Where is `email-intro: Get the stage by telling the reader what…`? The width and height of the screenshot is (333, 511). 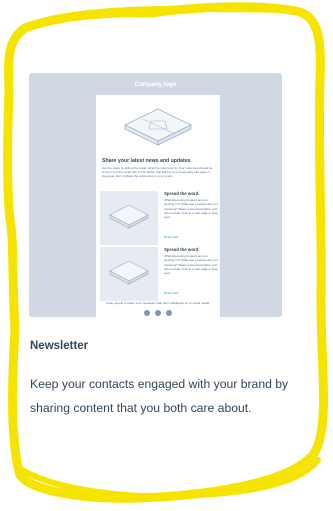
email-intro: Get the stage by telling the reader what… is located at coordinates (157, 172).